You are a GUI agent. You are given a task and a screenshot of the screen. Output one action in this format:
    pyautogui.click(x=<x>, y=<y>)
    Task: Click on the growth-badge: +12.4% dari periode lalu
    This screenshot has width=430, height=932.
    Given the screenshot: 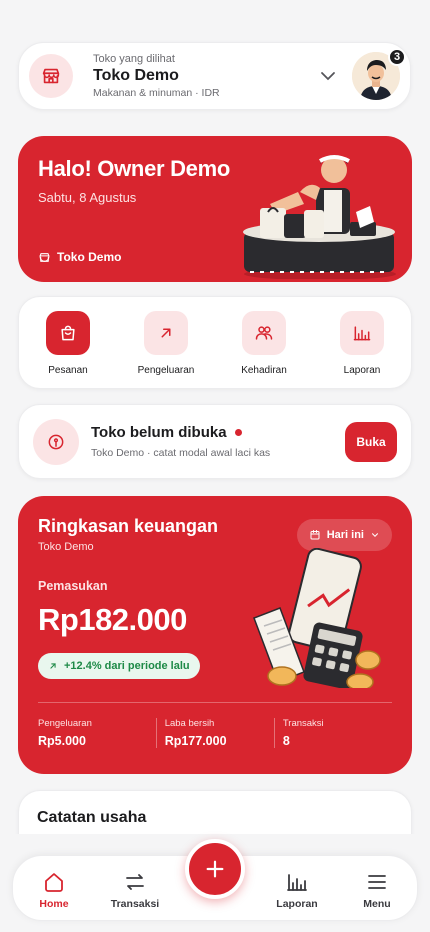 What is the action you would take?
    pyautogui.click(x=119, y=666)
    